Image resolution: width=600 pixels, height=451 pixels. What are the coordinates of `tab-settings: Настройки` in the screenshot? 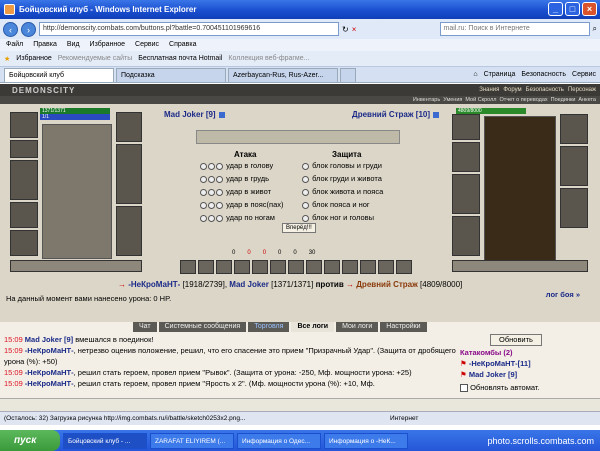 It's located at (403, 327).